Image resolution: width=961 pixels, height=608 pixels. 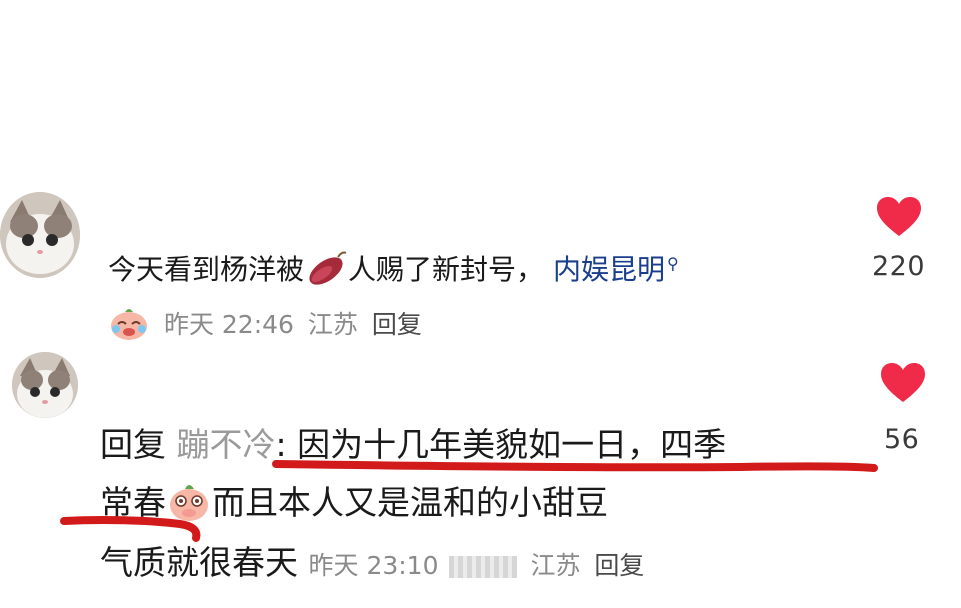 What do you see at coordinates (469, 501) in the screenshot?
I see `red-underline-annotation` at bounding box center [469, 501].